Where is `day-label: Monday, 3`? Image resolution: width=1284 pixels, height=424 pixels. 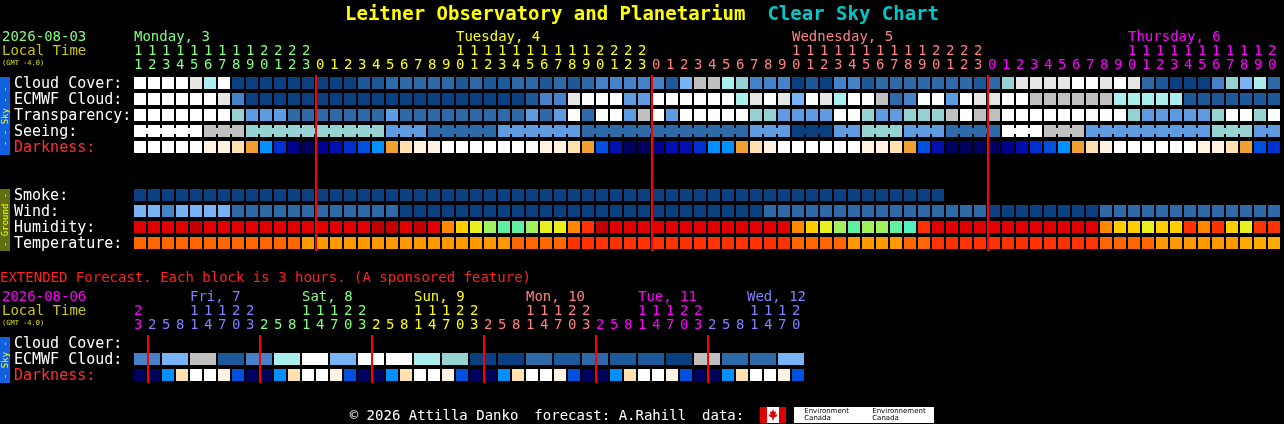 day-label: Monday, 3 is located at coordinates (172, 36).